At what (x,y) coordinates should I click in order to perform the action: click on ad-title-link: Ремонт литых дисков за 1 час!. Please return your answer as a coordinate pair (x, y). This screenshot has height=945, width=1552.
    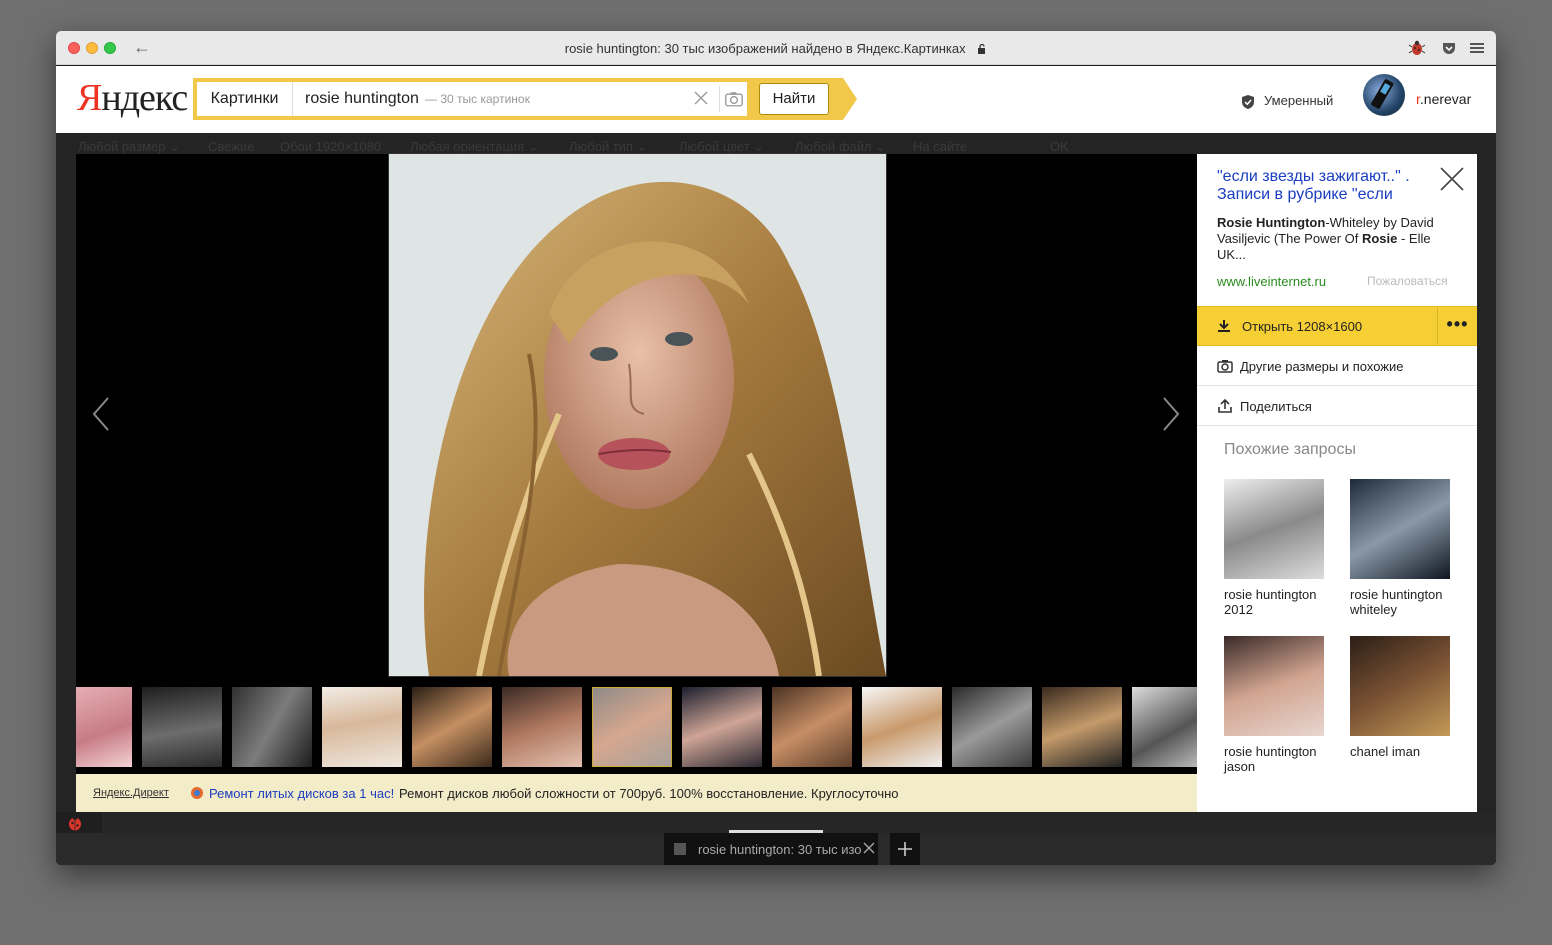
    Looking at the image, I should click on (301, 793).